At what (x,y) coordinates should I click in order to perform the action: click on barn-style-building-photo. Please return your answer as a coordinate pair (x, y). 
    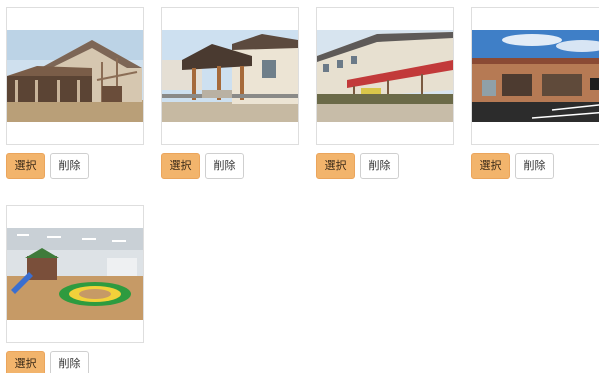
    Looking at the image, I should click on (75, 76).